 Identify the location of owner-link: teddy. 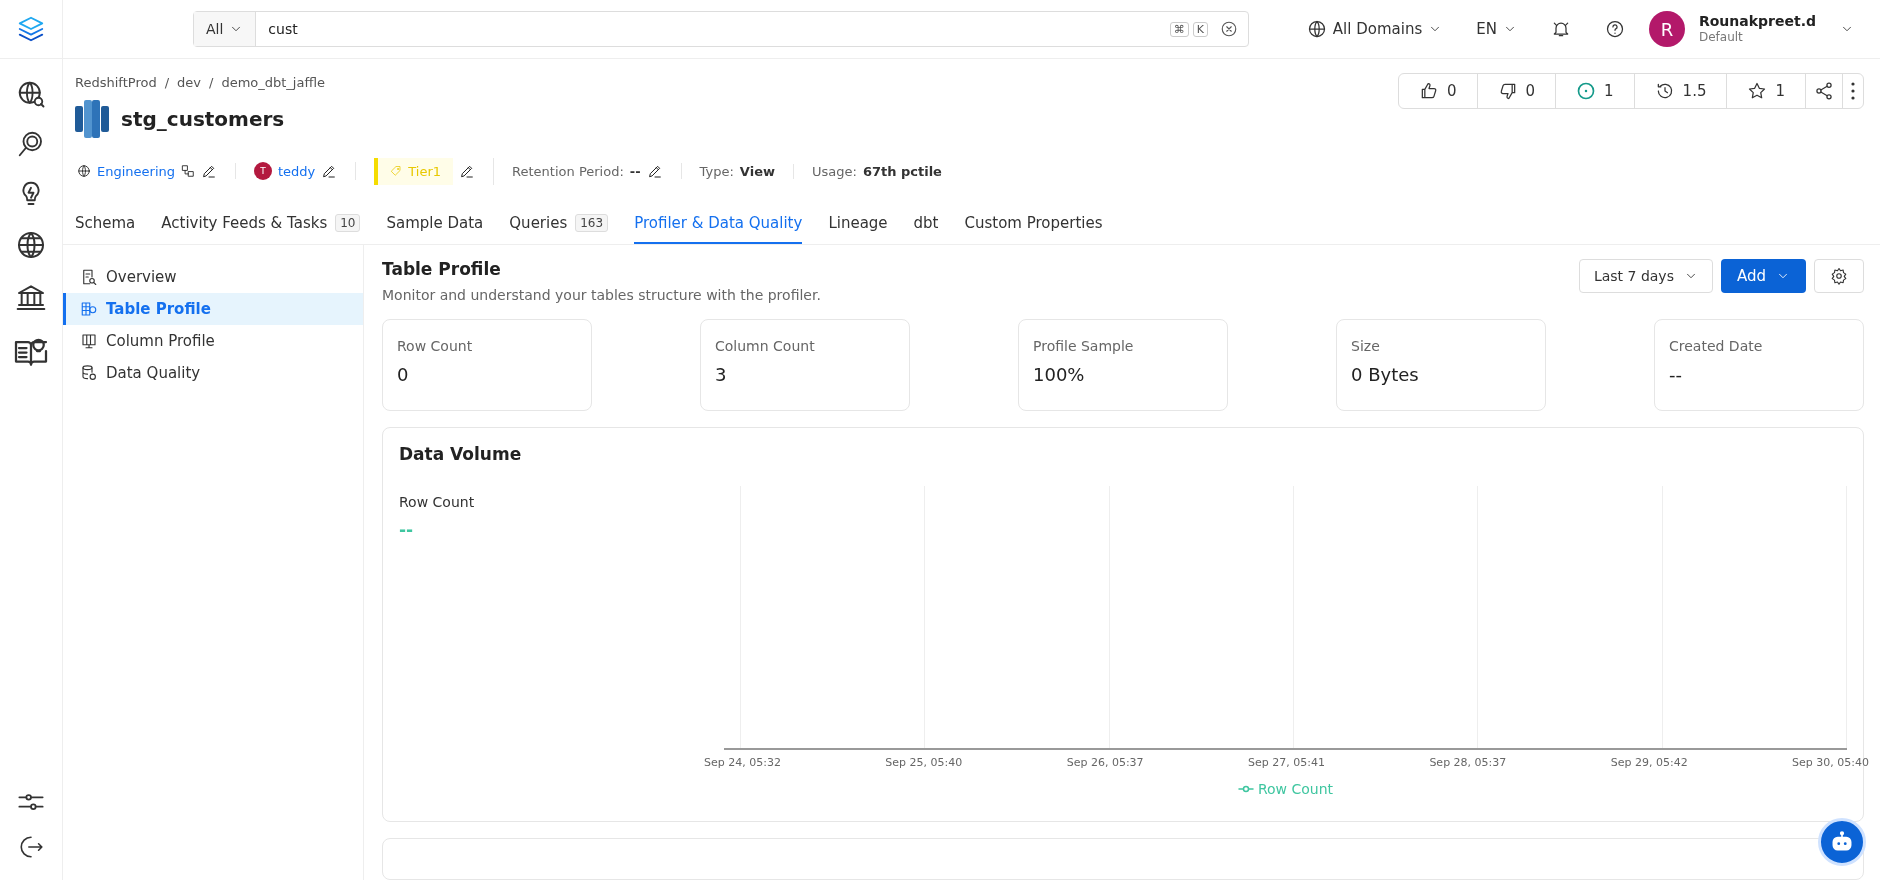
(297, 171).